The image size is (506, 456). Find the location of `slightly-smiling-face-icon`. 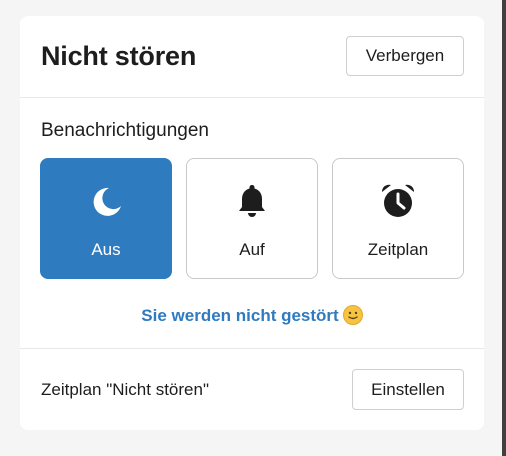

slightly-smiling-face-icon is located at coordinates (352, 315).